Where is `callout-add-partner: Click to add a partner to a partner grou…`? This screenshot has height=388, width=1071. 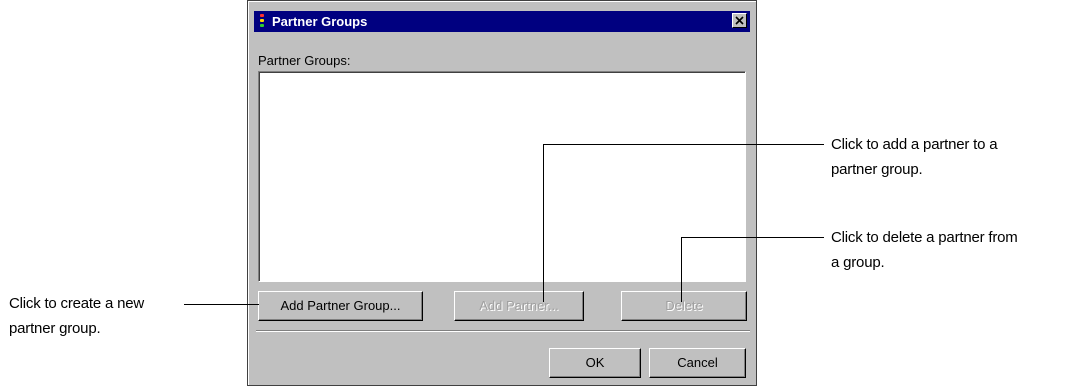
callout-add-partner: Click to add a partner to a partner grou… is located at coordinates (914, 157).